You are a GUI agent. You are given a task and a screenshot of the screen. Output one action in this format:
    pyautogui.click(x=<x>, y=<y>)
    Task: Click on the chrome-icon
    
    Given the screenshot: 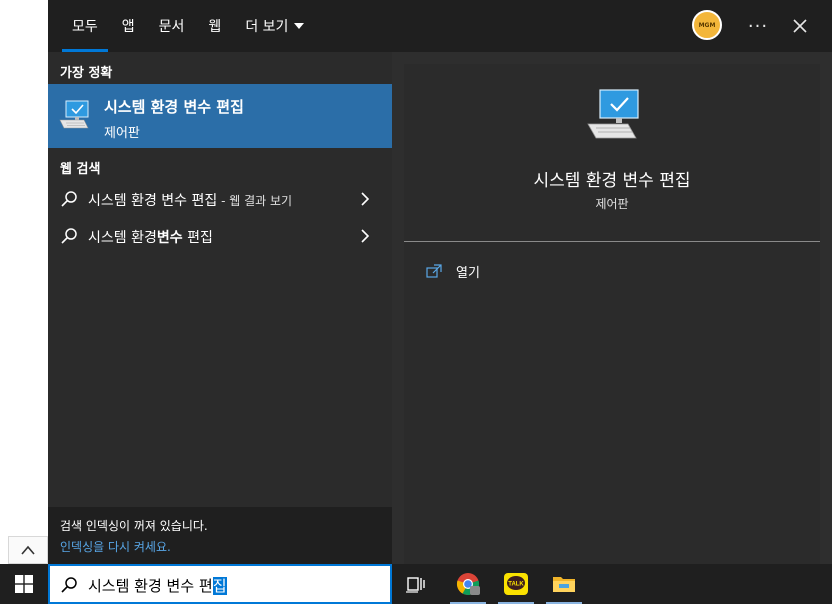 What is the action you would take?
    pyautogui.click(x=468, y=584)
    